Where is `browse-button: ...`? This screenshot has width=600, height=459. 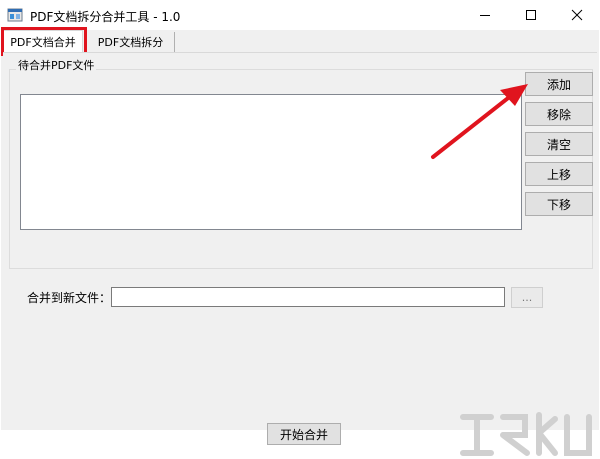
browse-button: ... is located at coordinates (527, 297).